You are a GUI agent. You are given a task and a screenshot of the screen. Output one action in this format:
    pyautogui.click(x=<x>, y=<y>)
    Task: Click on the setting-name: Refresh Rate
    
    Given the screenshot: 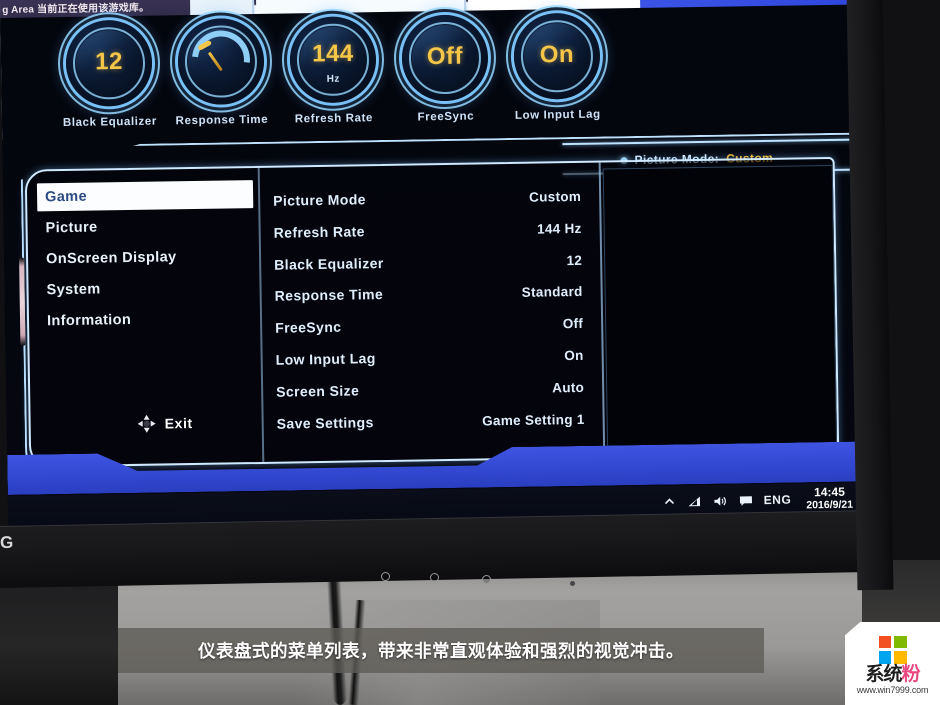 What is the action you would take?
    pyautogui.click(x=319, y=232)
    